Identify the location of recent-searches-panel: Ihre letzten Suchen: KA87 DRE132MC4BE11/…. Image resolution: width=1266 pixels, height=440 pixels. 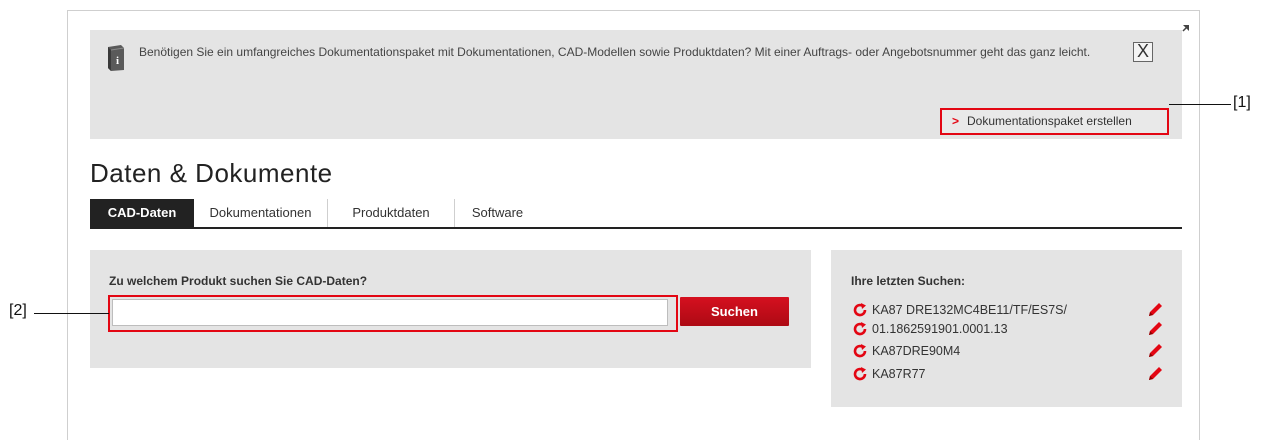
(1006, 328).